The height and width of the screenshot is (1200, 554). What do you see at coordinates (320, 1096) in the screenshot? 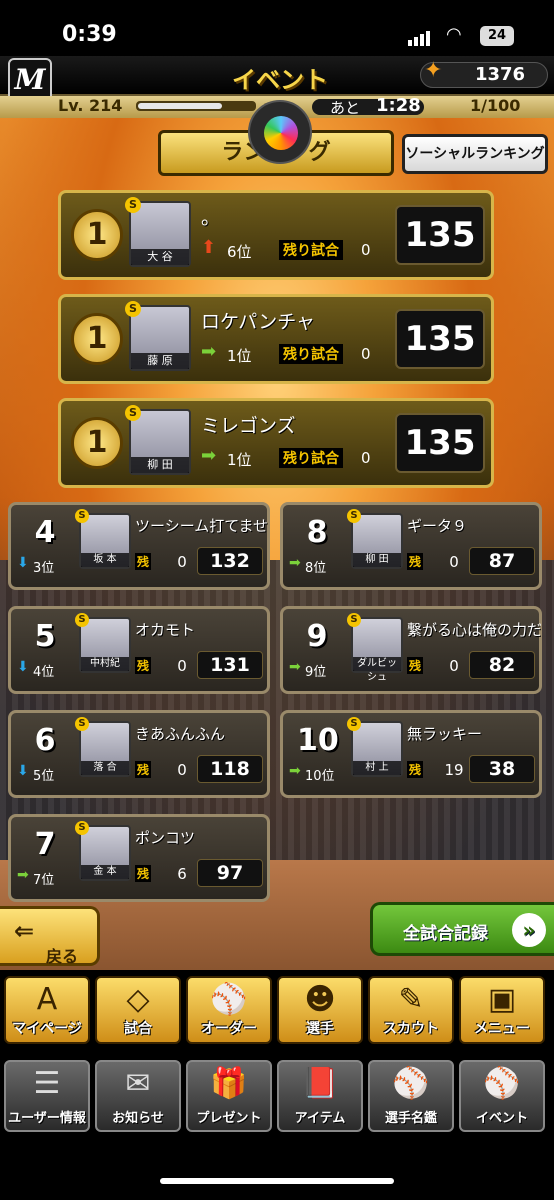
I see `nav-item-3: 📕 アイテム` at bounding box center [320, 1096].